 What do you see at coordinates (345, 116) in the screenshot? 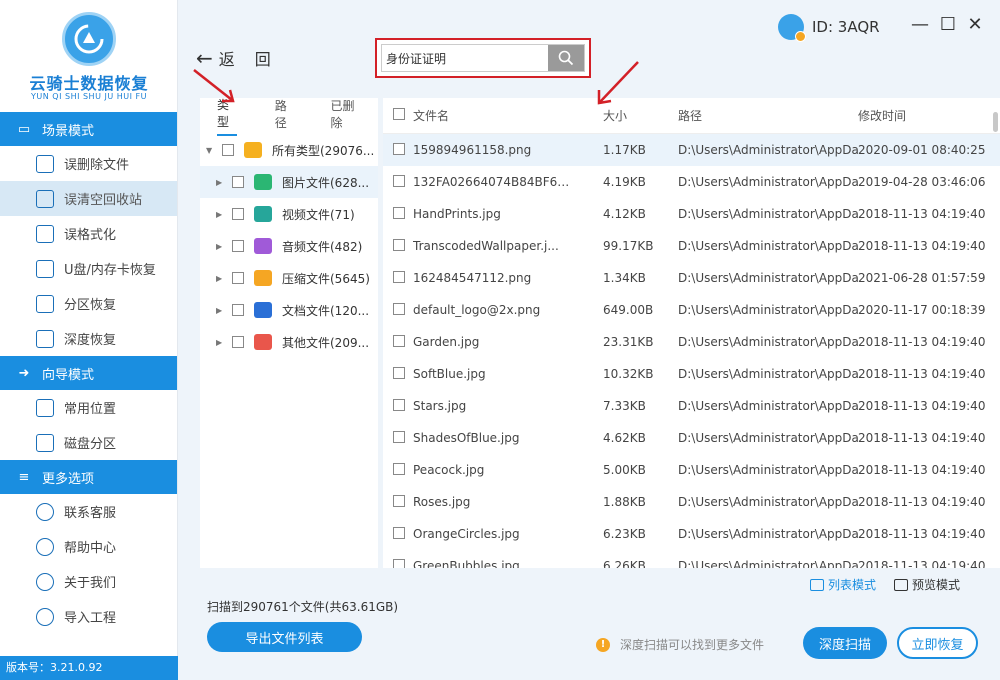
I see `tab-2: 已删除` at bounding box center [345, 116].